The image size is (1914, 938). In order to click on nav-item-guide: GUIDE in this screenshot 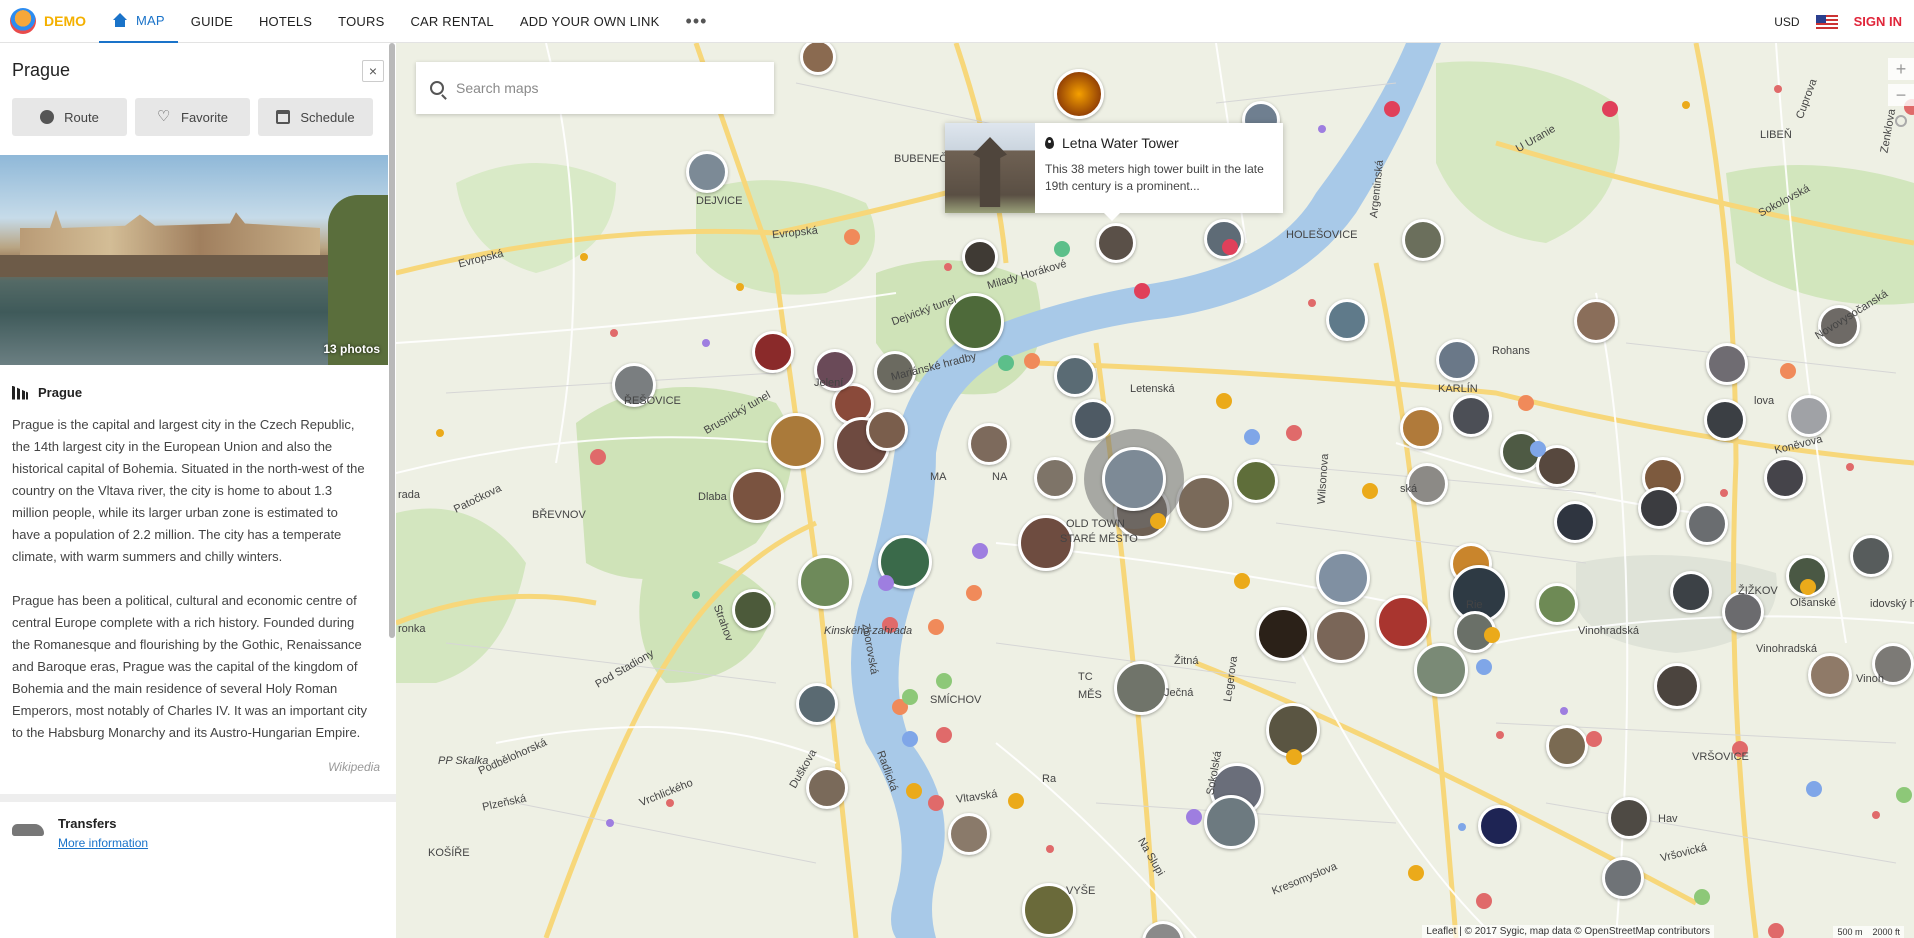, I will do `click(212, 21)`.